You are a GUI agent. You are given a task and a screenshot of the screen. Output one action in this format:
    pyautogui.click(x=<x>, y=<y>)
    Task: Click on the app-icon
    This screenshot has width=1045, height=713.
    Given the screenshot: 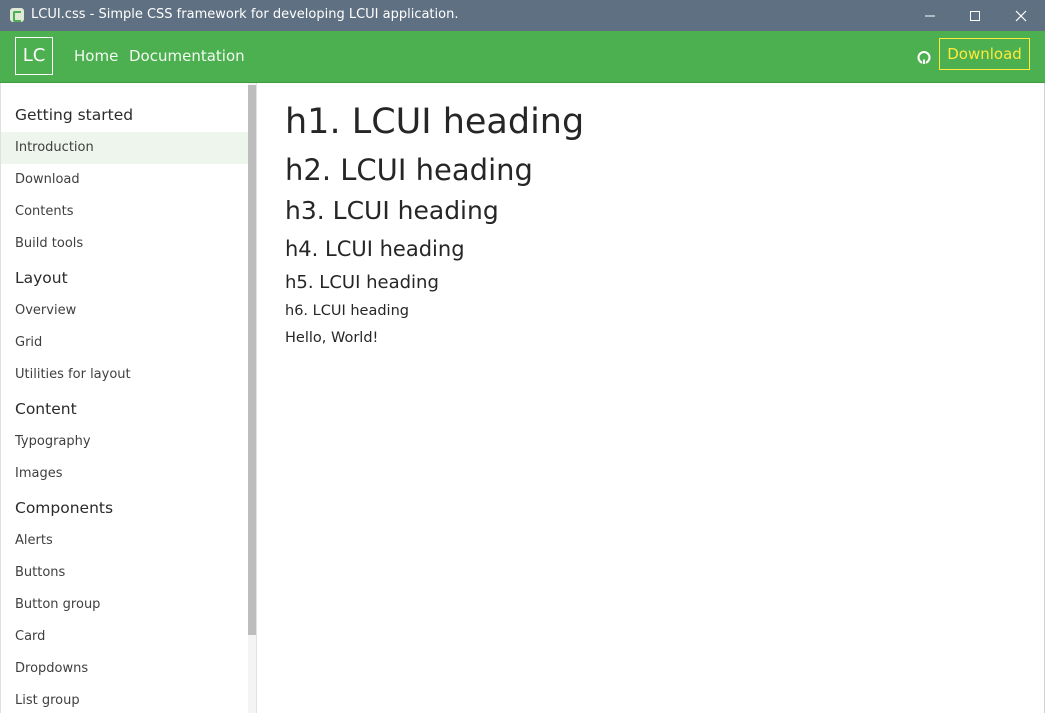 What is the action you would take?
    pyautogui.click(x=17, y=15)
    